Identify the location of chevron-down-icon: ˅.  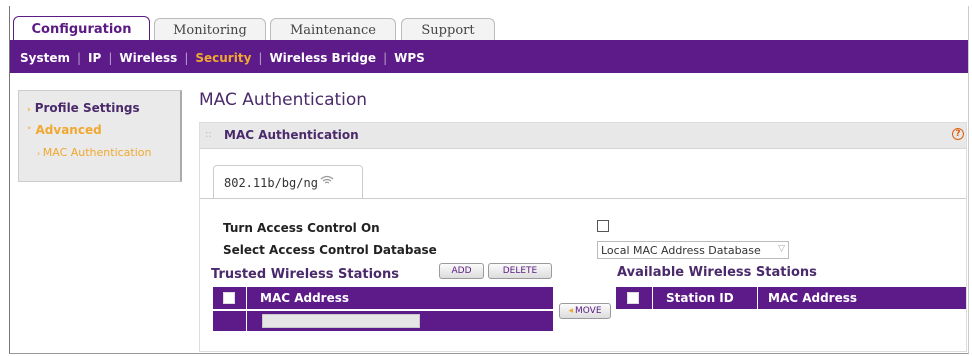
(29, 132).